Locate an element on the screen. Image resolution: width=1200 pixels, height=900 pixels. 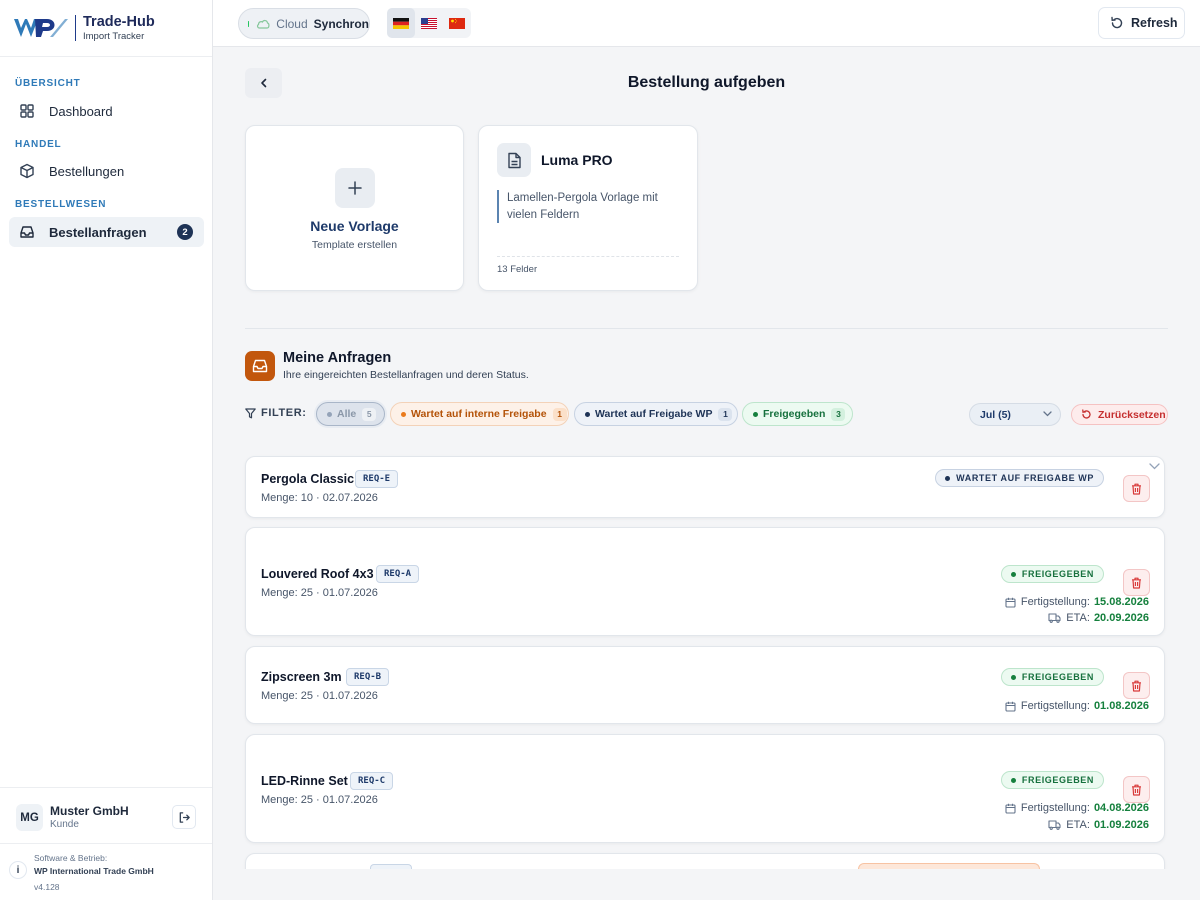
top-bar: Cloud Synchron Refresh is located at coordinates (706, 23).